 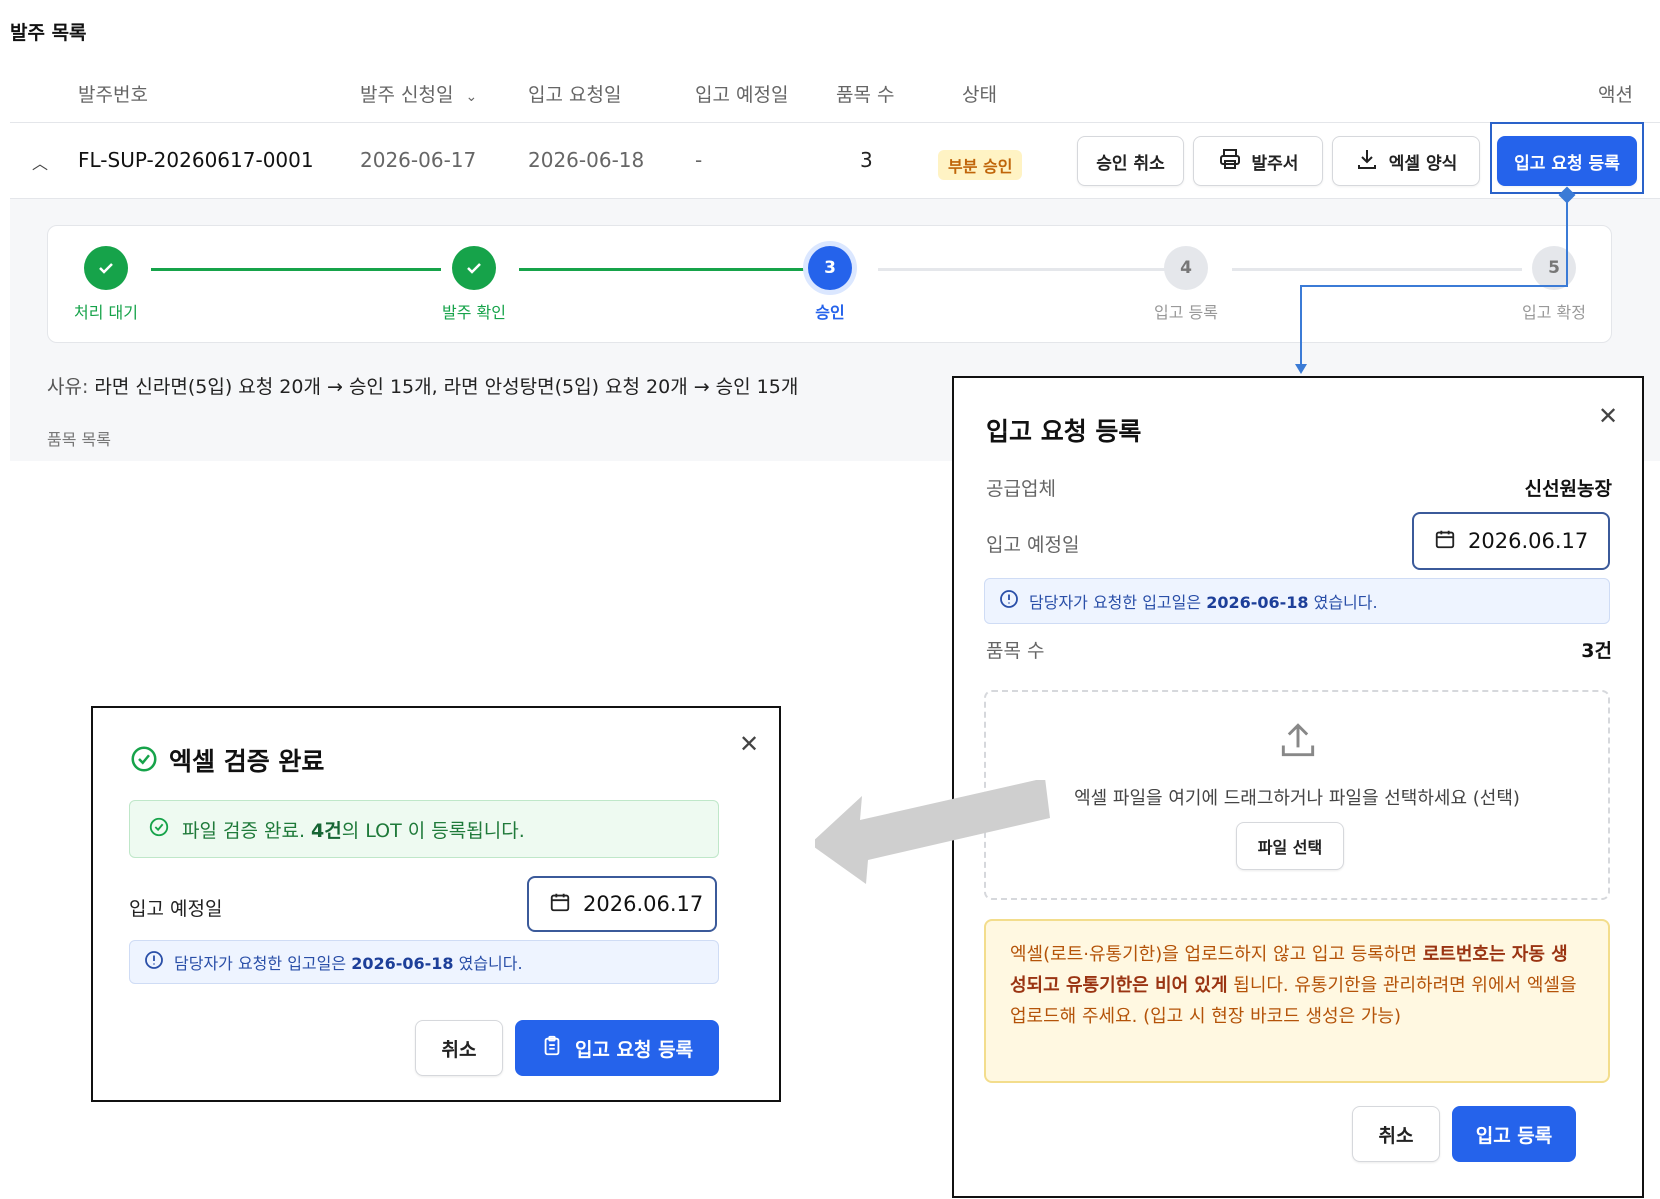 What do you see at coordinates (1298, 742) in the screenshot?
I see `upload-icon` at bounding box center [1298, 742].